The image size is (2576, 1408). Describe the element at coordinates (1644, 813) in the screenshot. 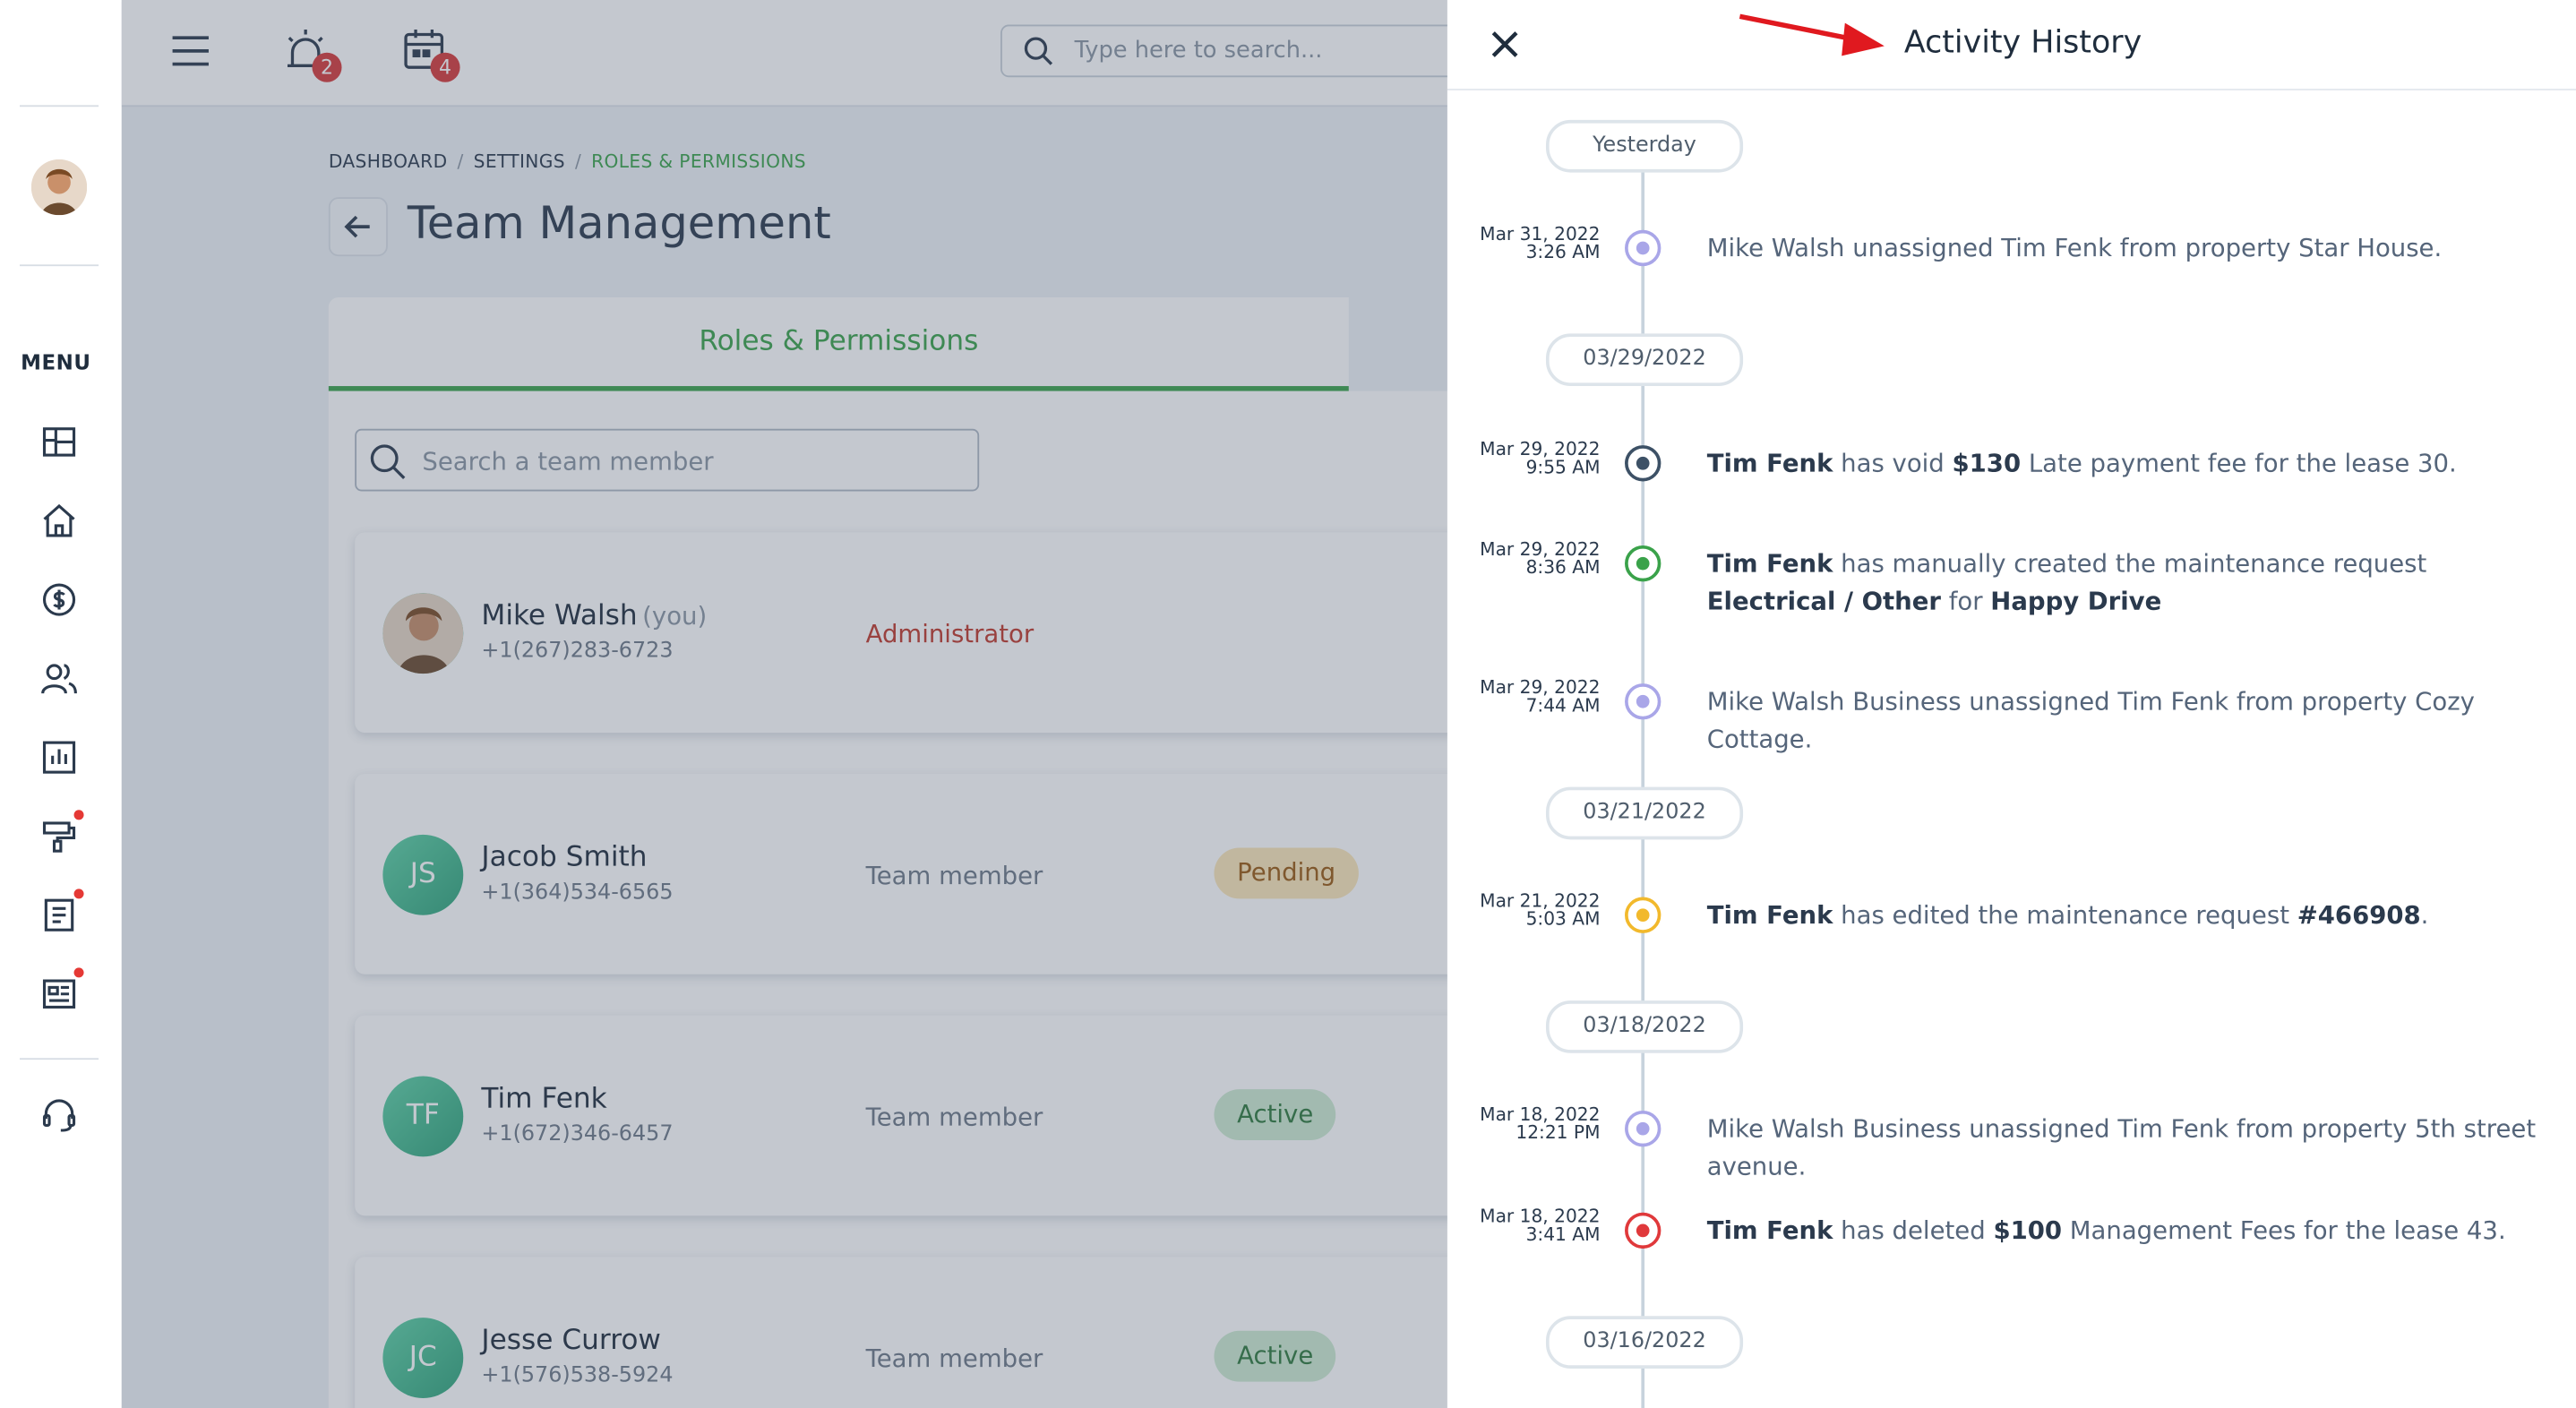

I see `date-group-pill: 03/21/2022` at that location.